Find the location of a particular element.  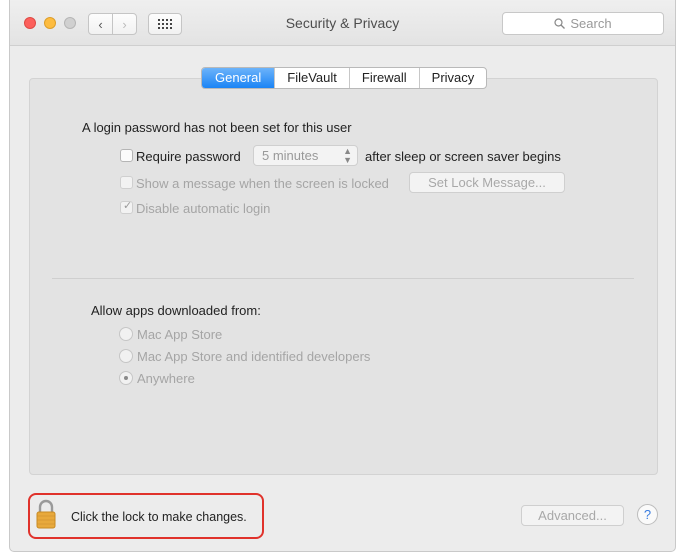

section-divider is located at coordinates (343, 278).